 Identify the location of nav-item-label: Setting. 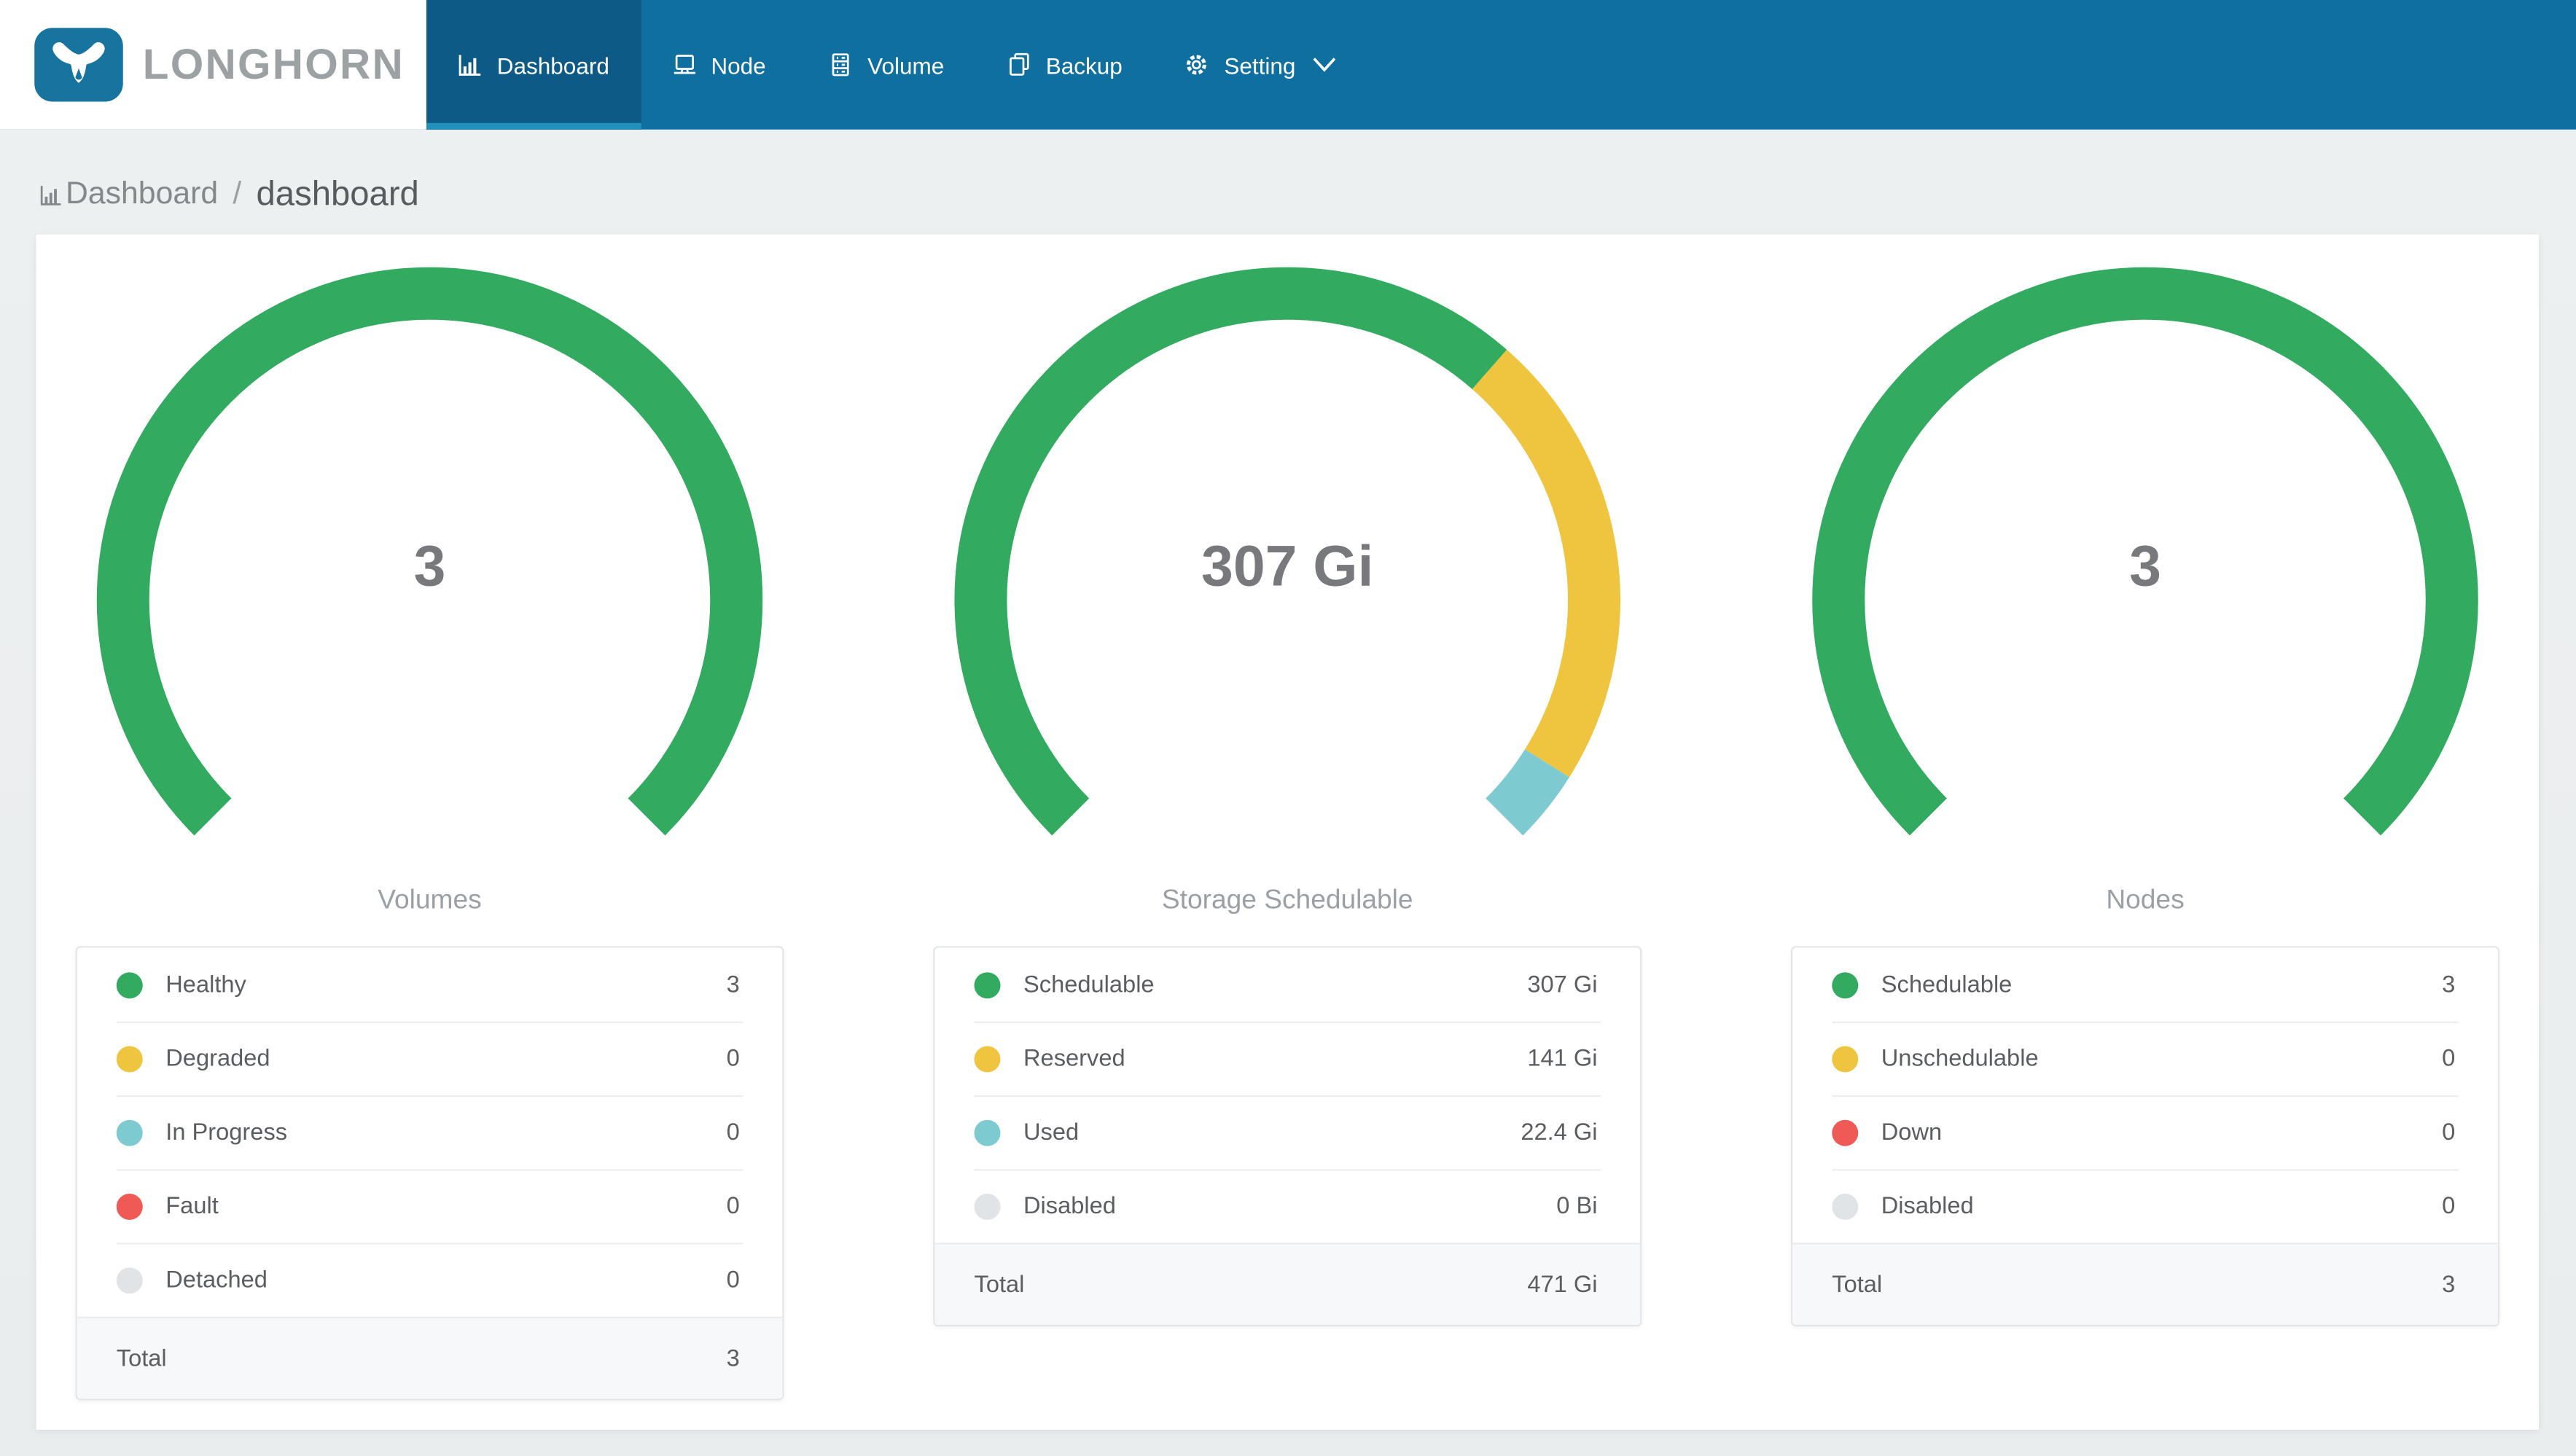
(1260, 64).